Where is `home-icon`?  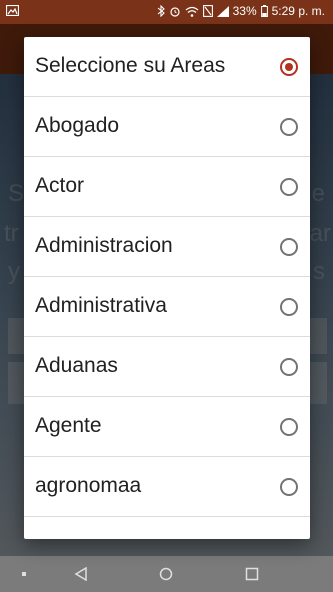
home-icon is located at coordinates (166, 574).